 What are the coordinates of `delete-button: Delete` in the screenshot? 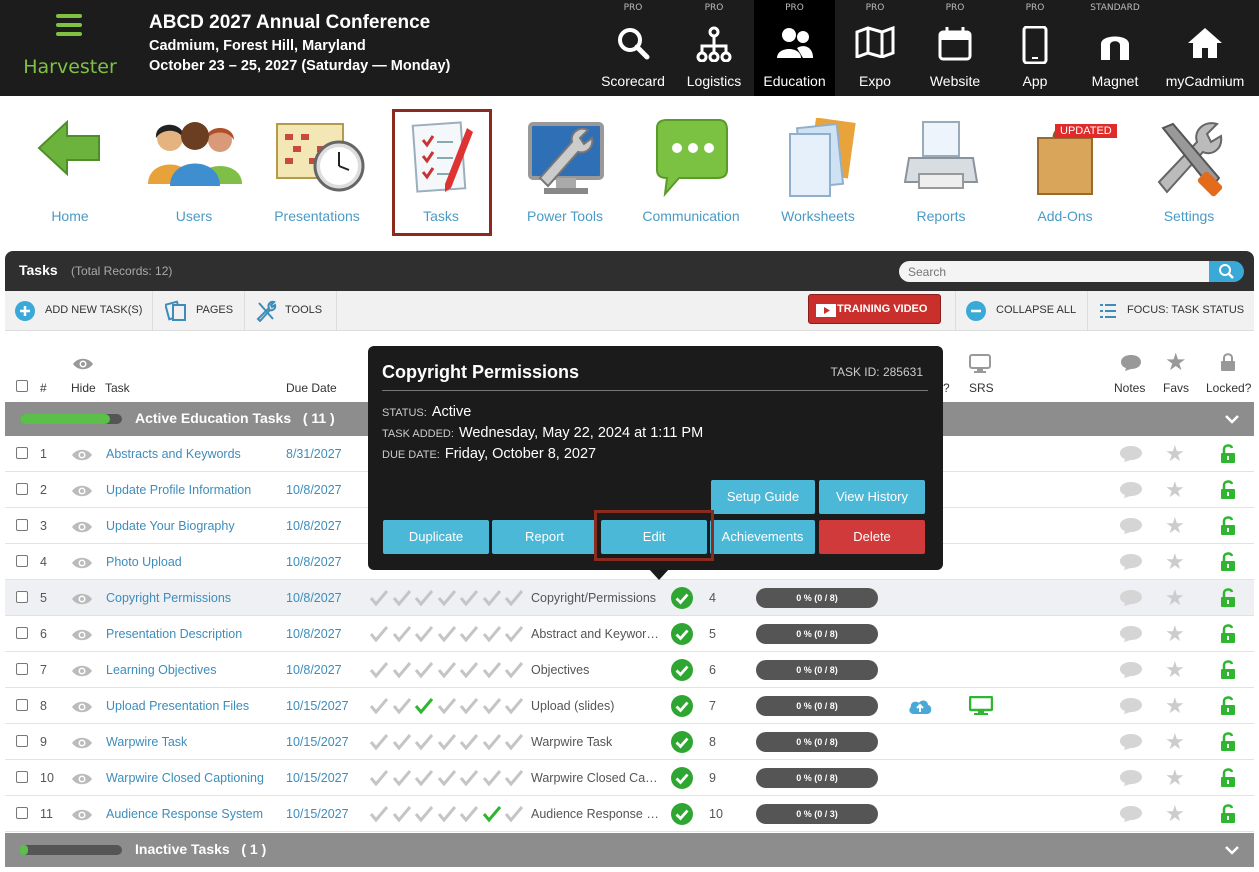 It's located at (872, 537).